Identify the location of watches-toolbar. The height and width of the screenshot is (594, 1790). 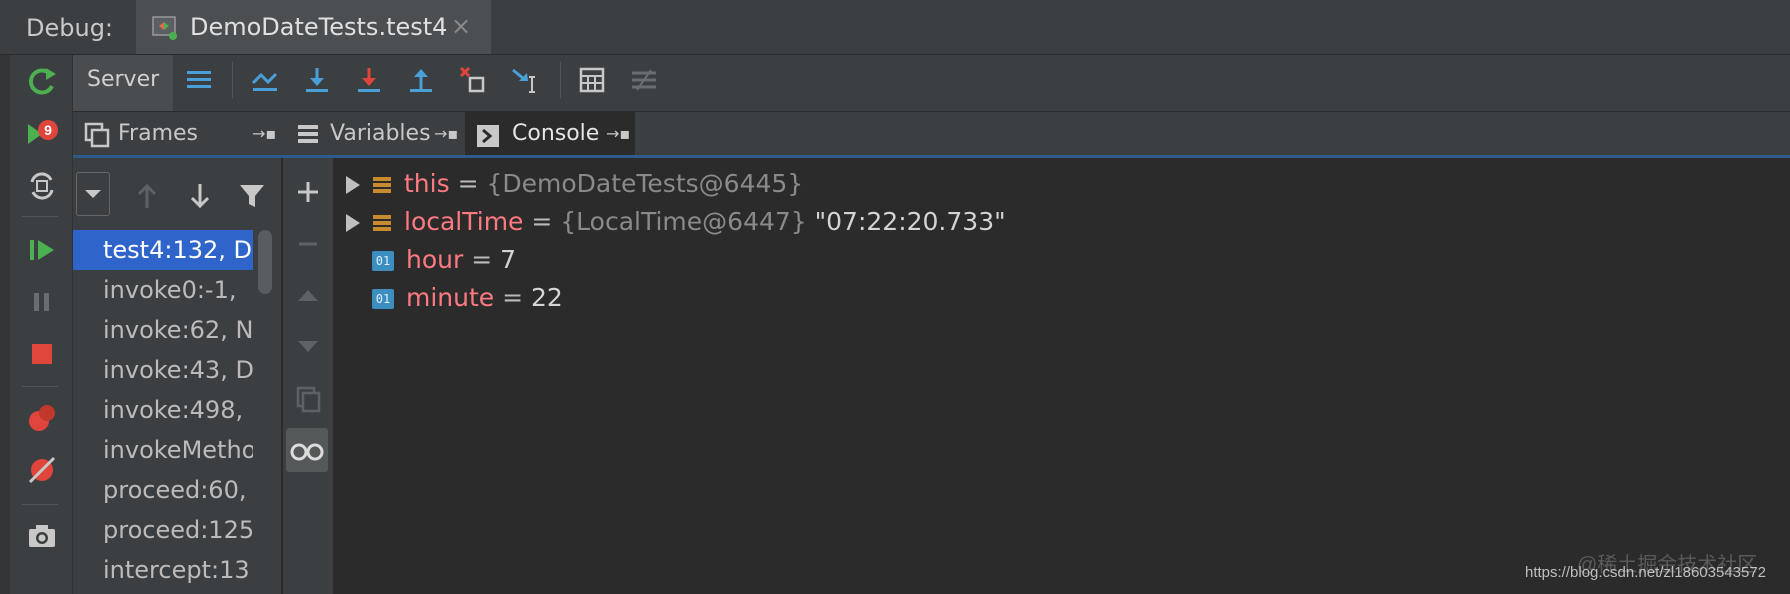
(308, 376).